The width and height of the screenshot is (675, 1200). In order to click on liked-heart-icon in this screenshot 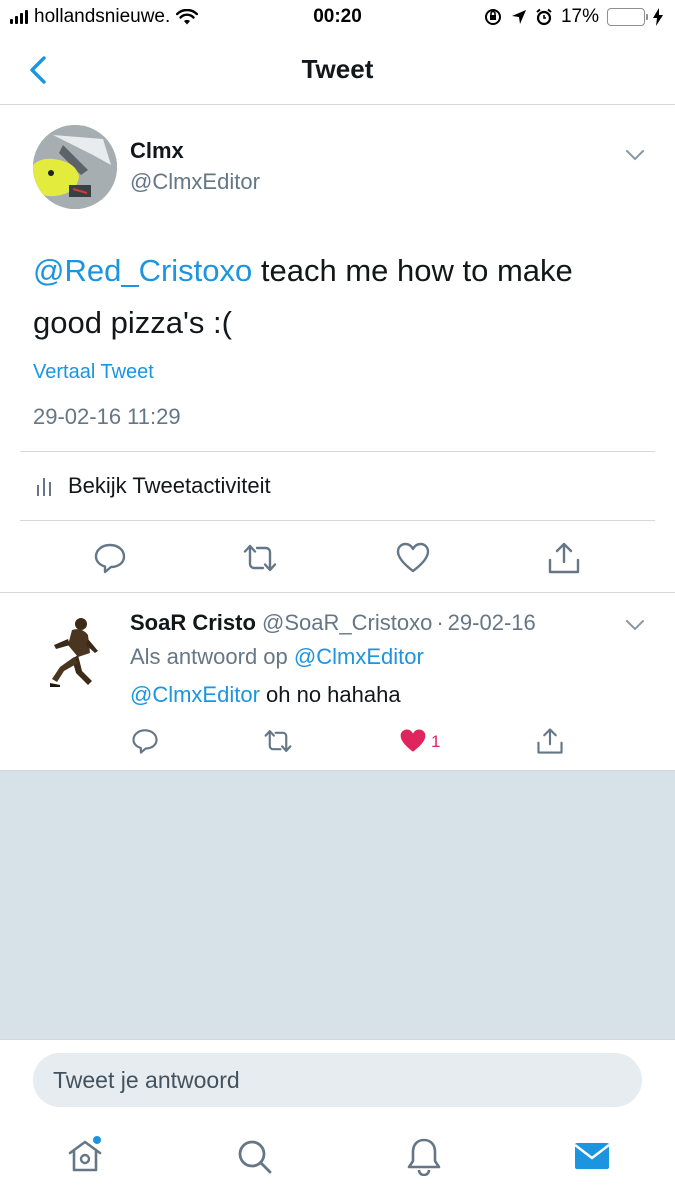, I will do `click(413, 741)`.